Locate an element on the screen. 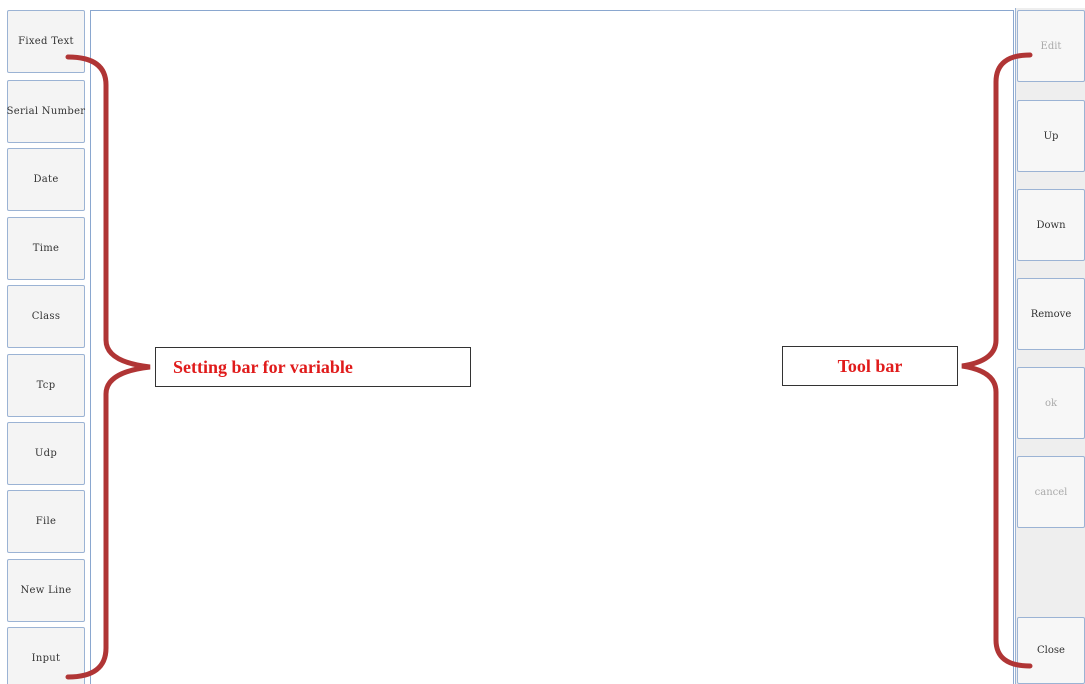  fixed-text-button: Fixed Text is located at coordinates (46, 41).